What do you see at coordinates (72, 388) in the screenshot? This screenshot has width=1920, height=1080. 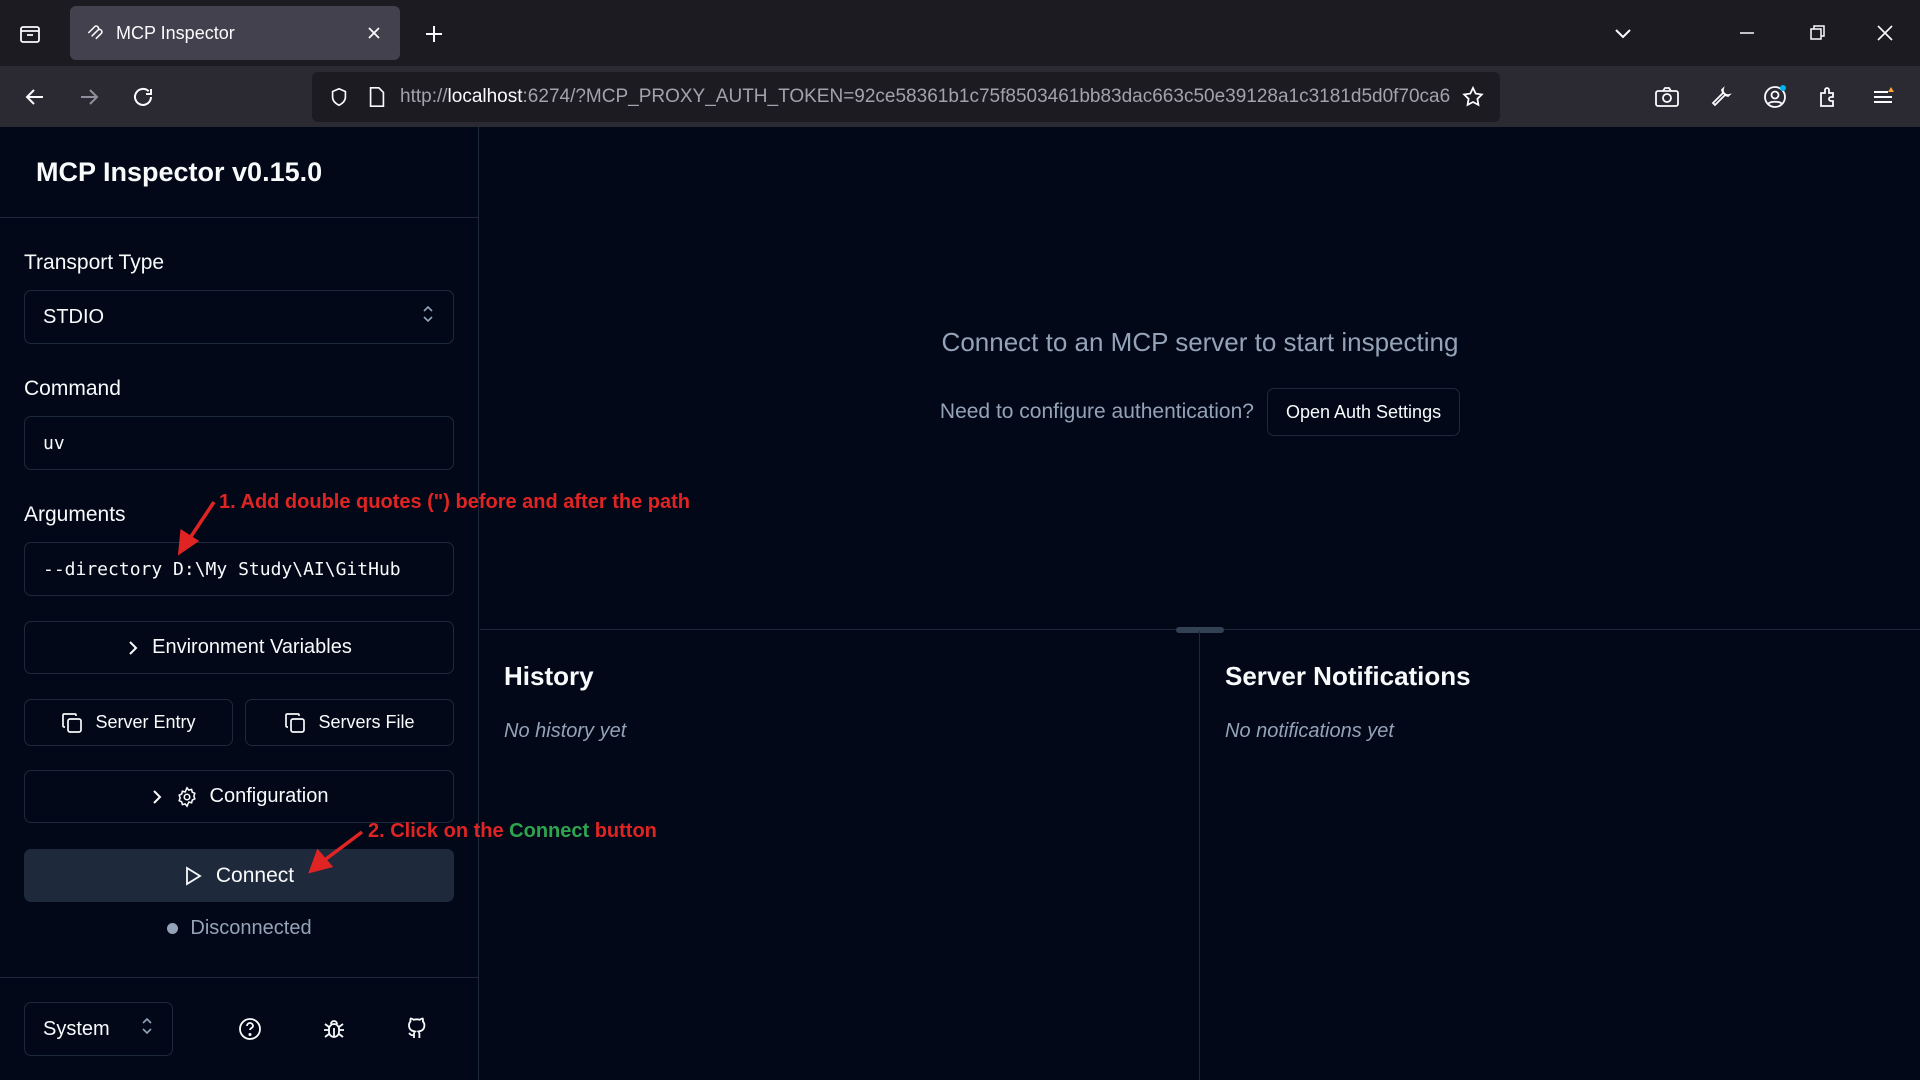 I see `command-label: Command` at bounding box center [72, 388].